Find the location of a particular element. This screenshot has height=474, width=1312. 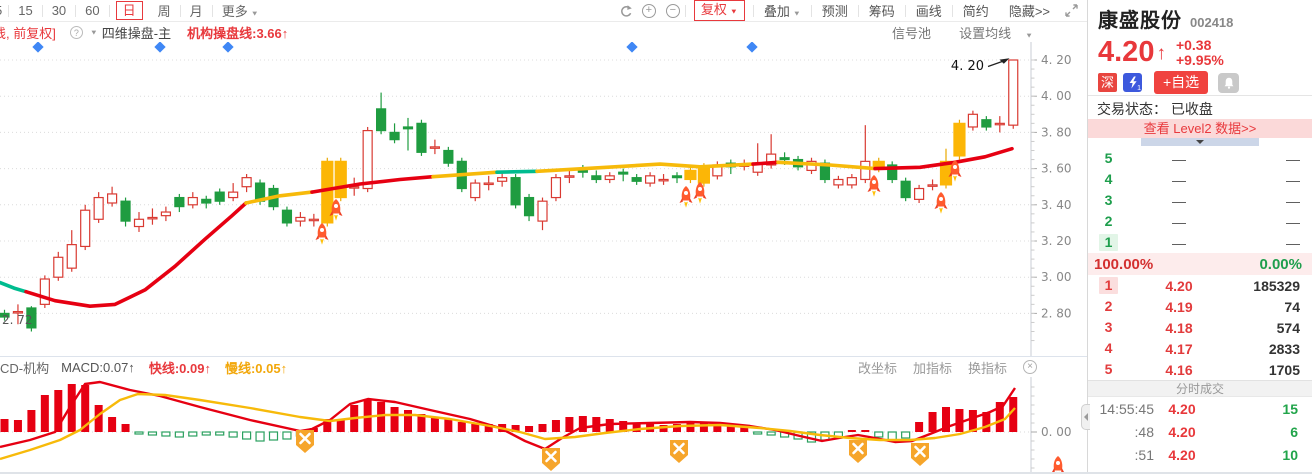

draw-line-button: 画线 is located at coordinates (929, 10).